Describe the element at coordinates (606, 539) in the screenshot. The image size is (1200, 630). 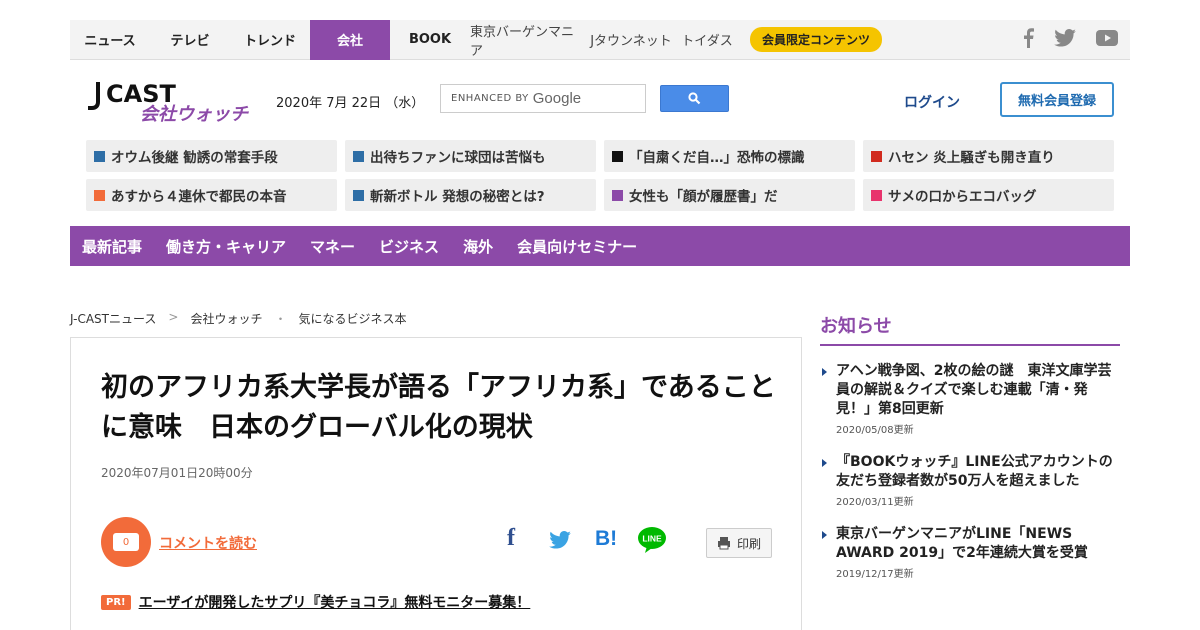
I see `share-hatena-icon: B!` at that location.